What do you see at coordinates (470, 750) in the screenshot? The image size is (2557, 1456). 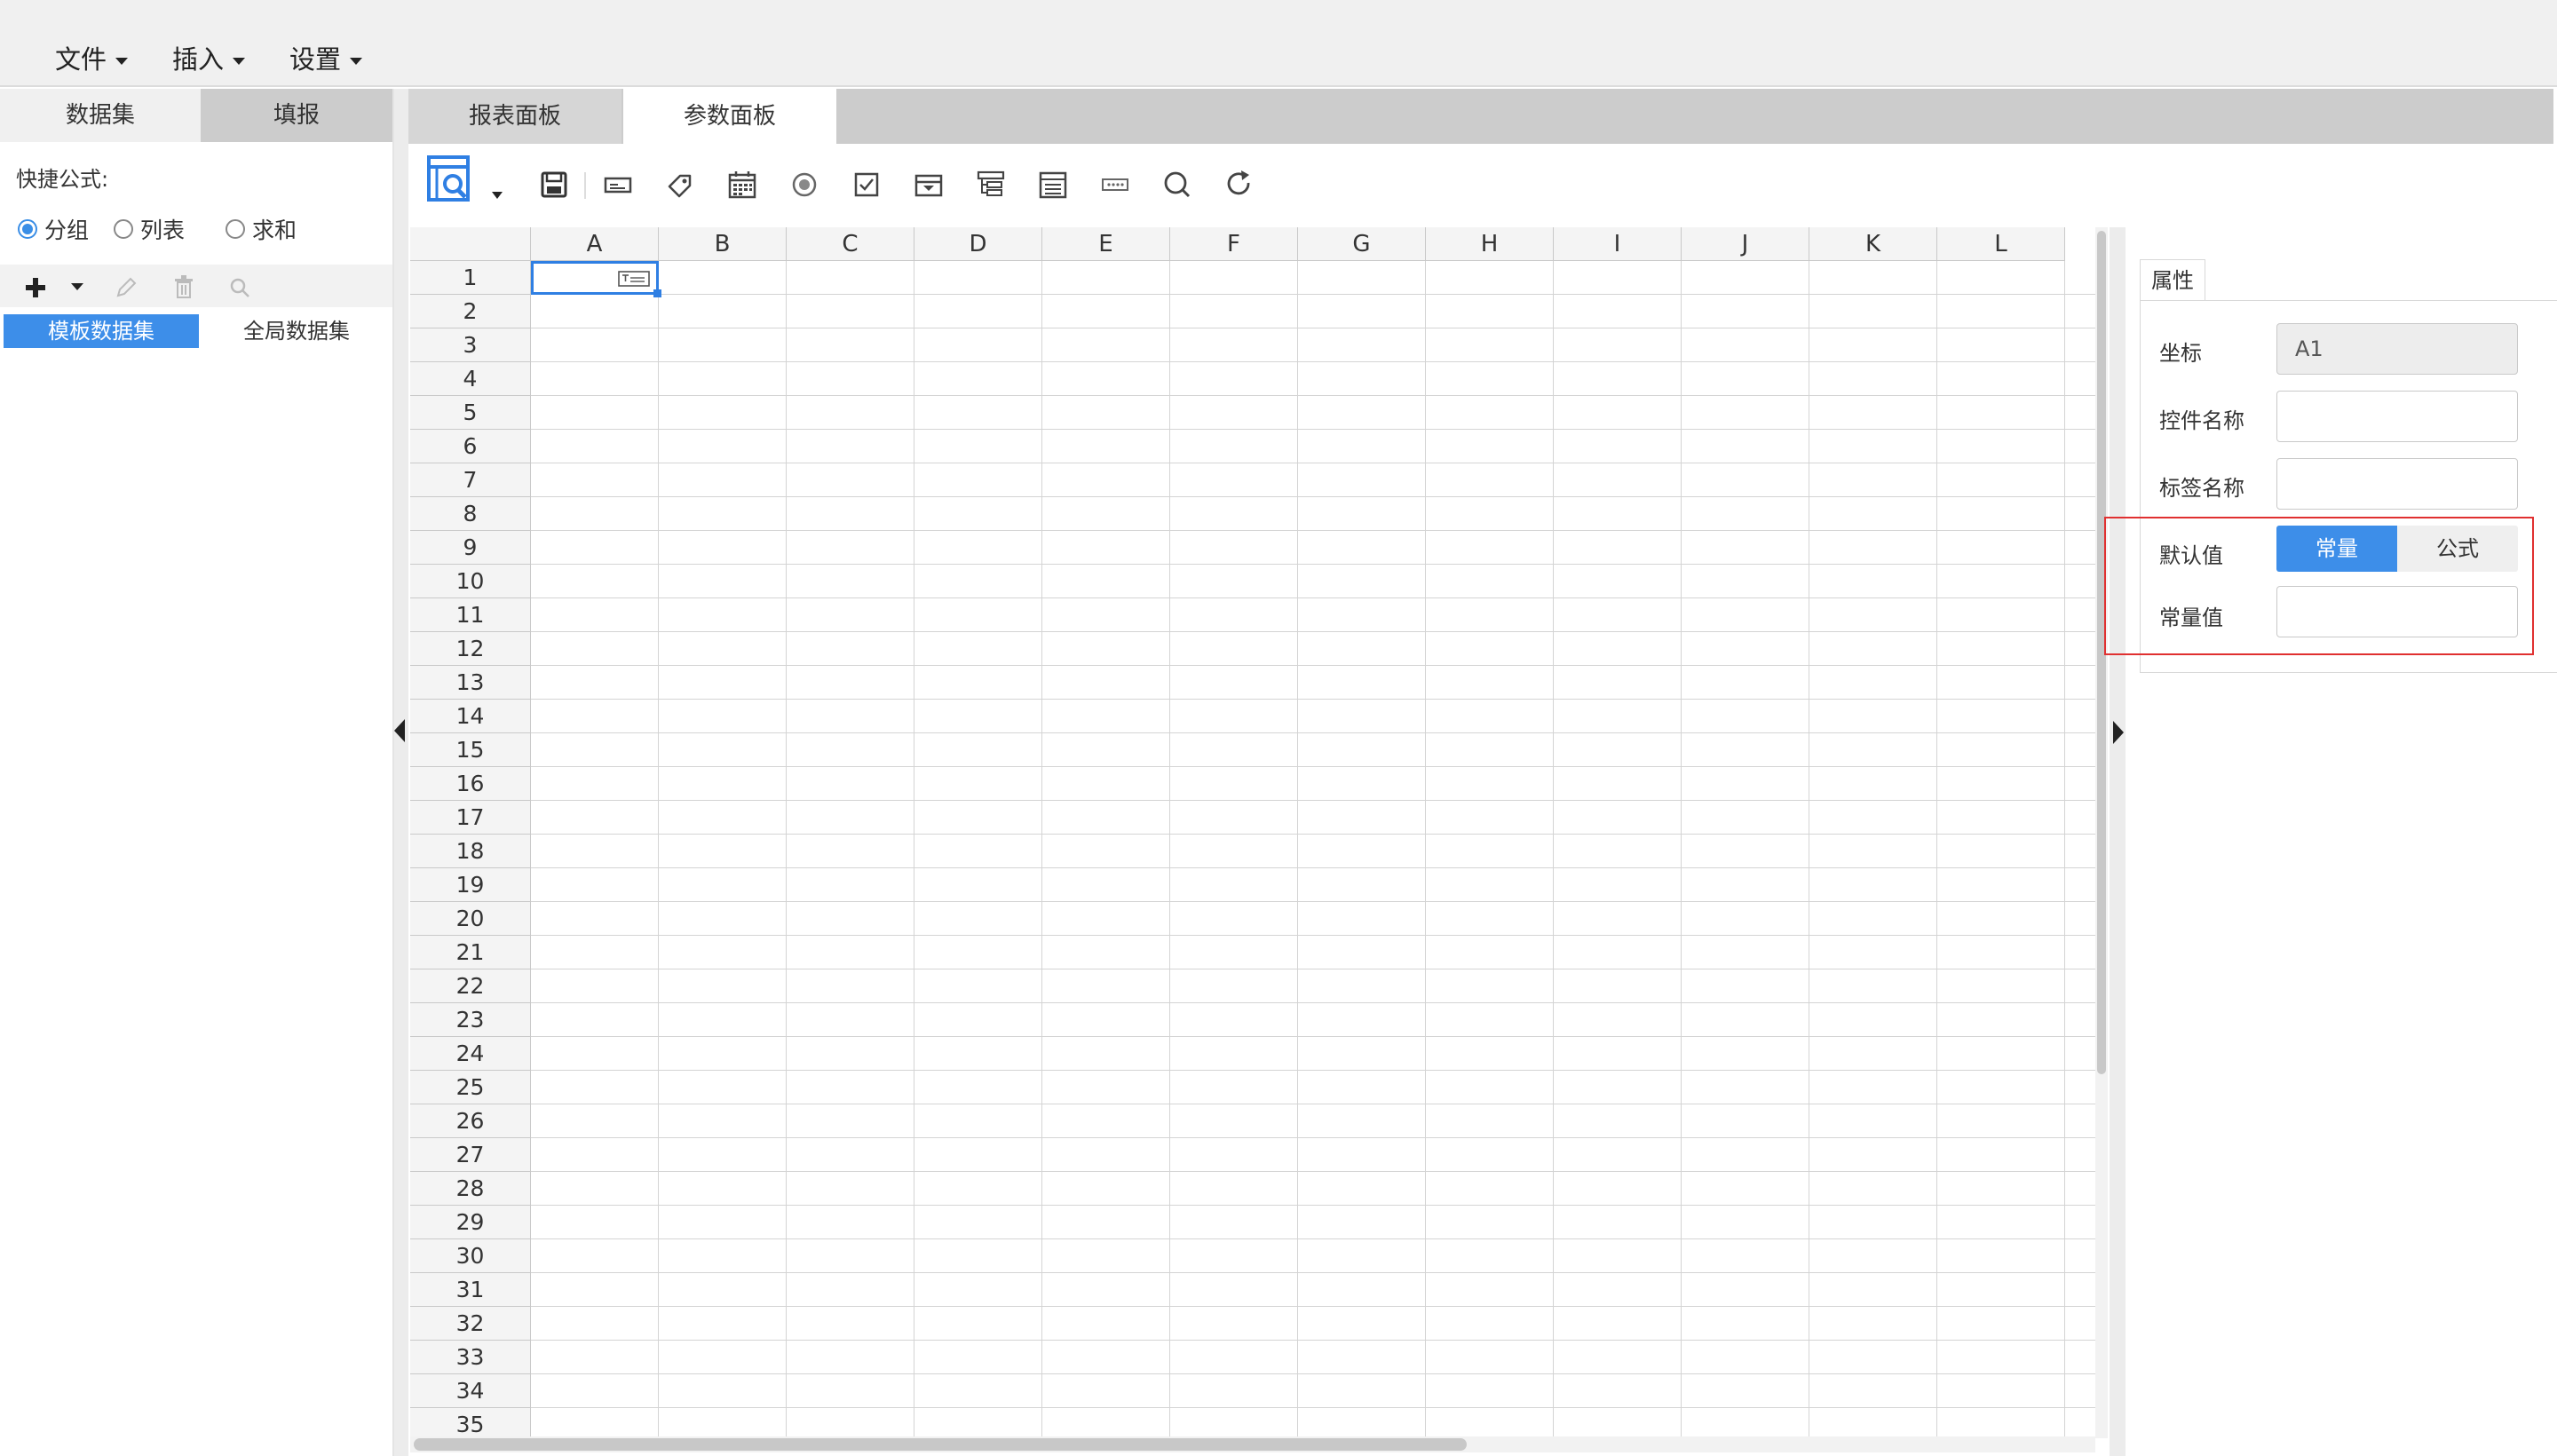 I see `row-header-cell: 15` at bounding box center [470, 750].